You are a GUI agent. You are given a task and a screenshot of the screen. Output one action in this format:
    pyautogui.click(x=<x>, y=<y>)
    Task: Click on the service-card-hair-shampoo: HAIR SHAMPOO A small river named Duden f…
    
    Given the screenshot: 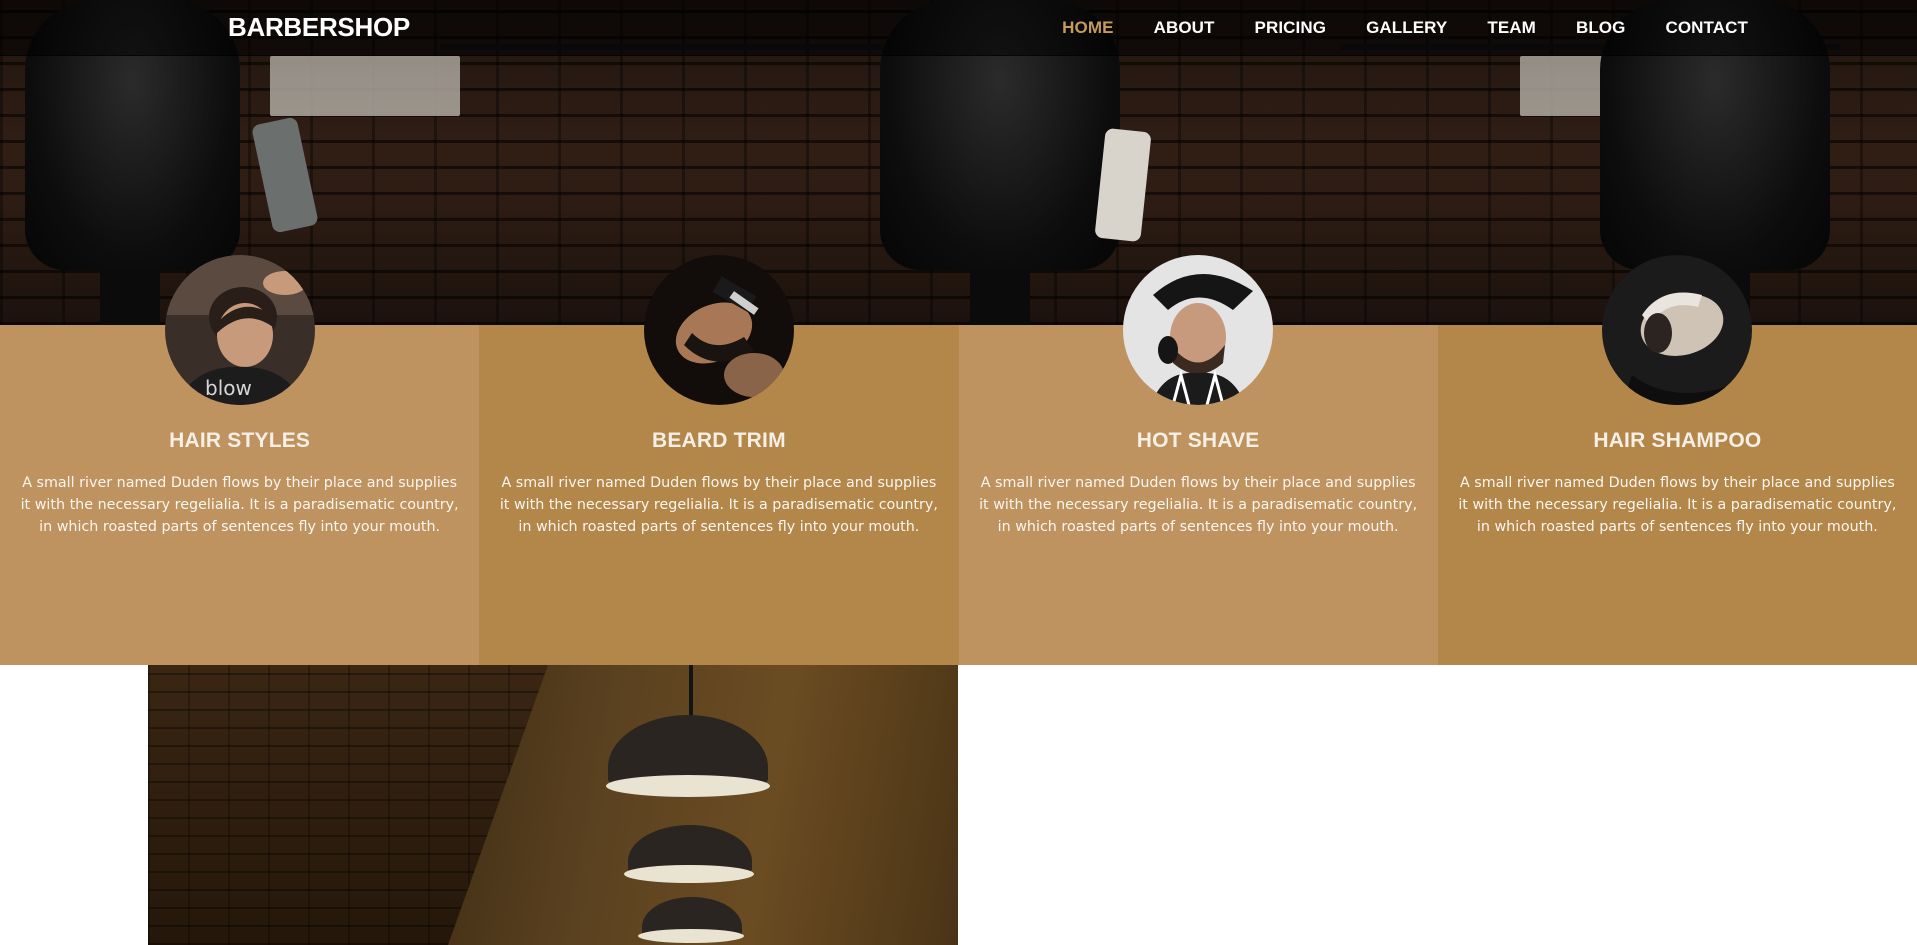 What is the action you would take?
    pyautogui.click(x=1677, y=460)
    